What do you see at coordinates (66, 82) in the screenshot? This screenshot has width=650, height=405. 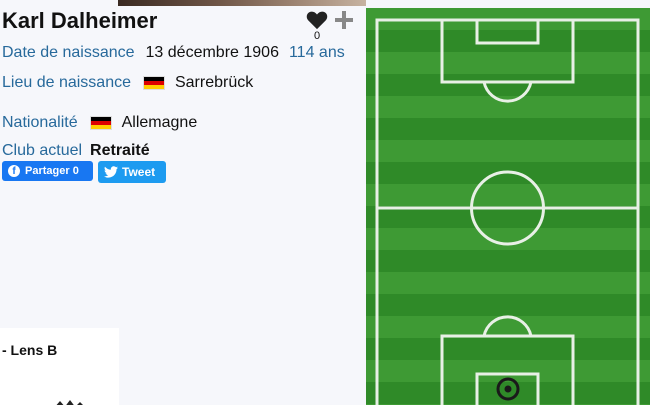 I see `birth-place-label: Lieu de naissance` at bounding box center [66, 82].